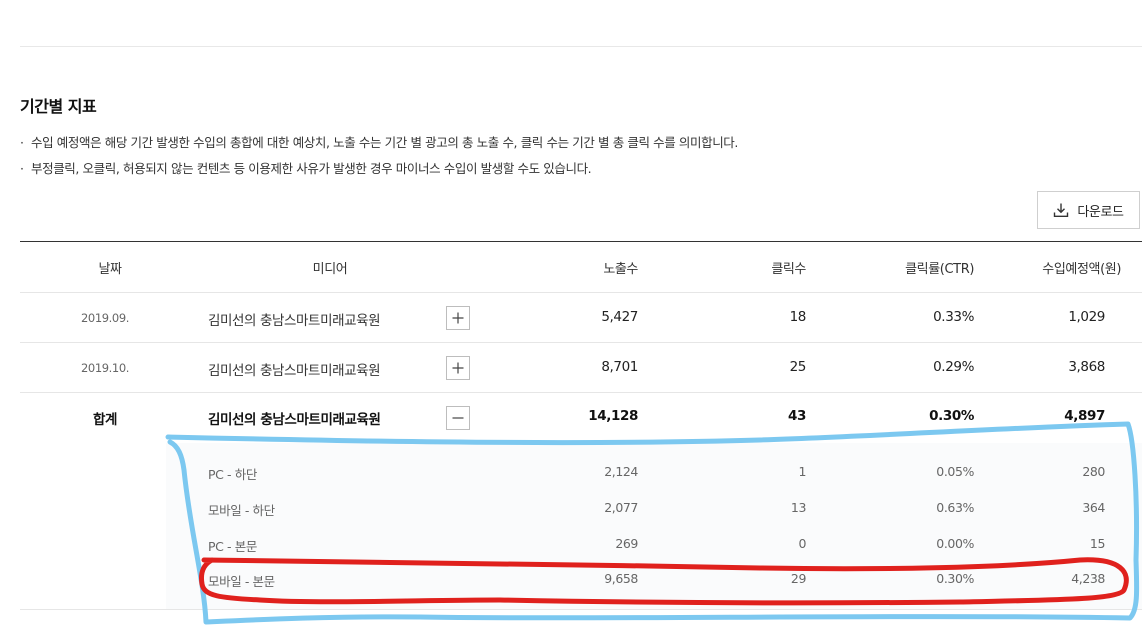  Describe the element at coordinates (232, 474) in the screenshot. I see `detail-name: PC - 하단` at that location.